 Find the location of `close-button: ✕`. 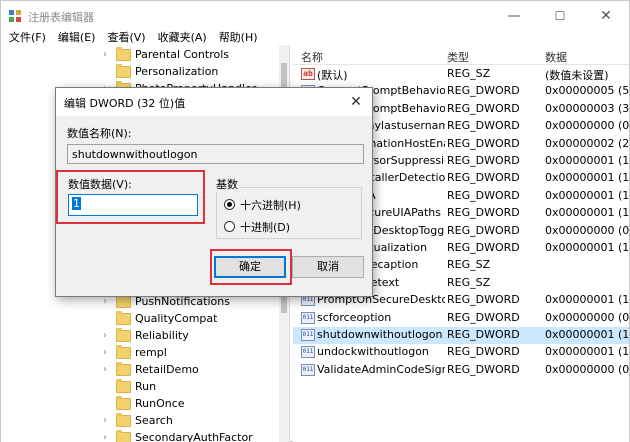

close-button: ✕ is located at coordinates (606, 16).